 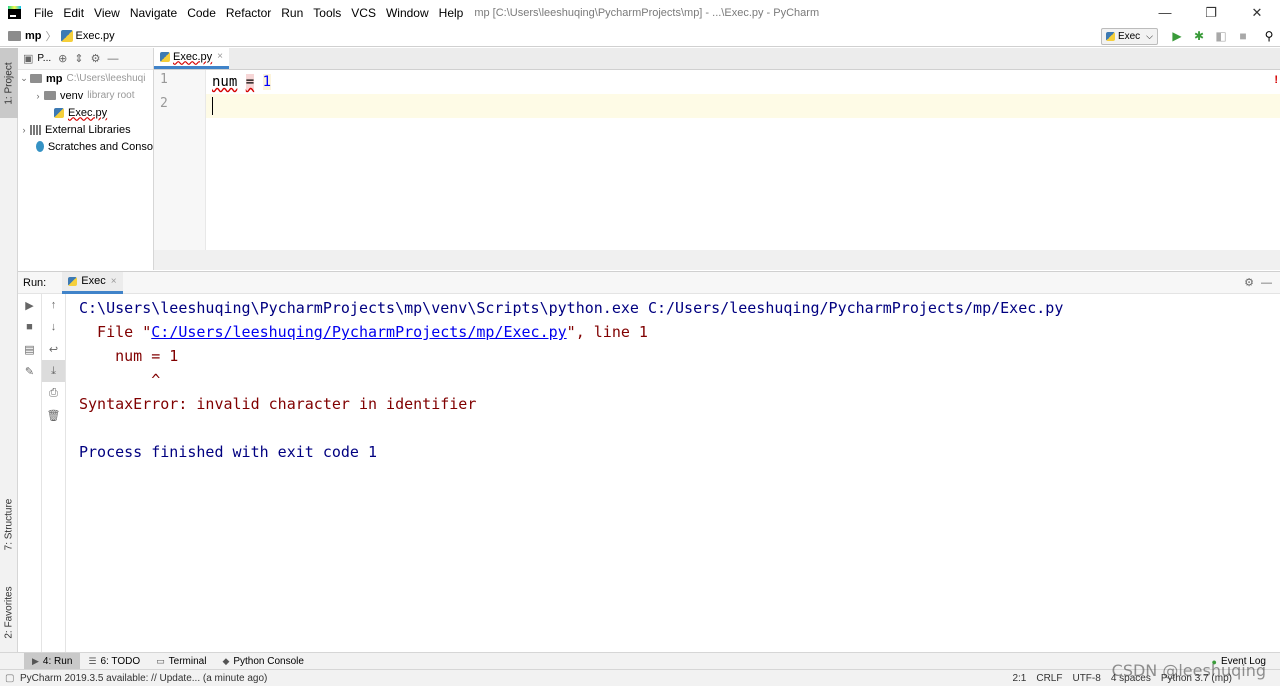 I want to click on code-token-error-operator: =, so click(x=250, y=82).